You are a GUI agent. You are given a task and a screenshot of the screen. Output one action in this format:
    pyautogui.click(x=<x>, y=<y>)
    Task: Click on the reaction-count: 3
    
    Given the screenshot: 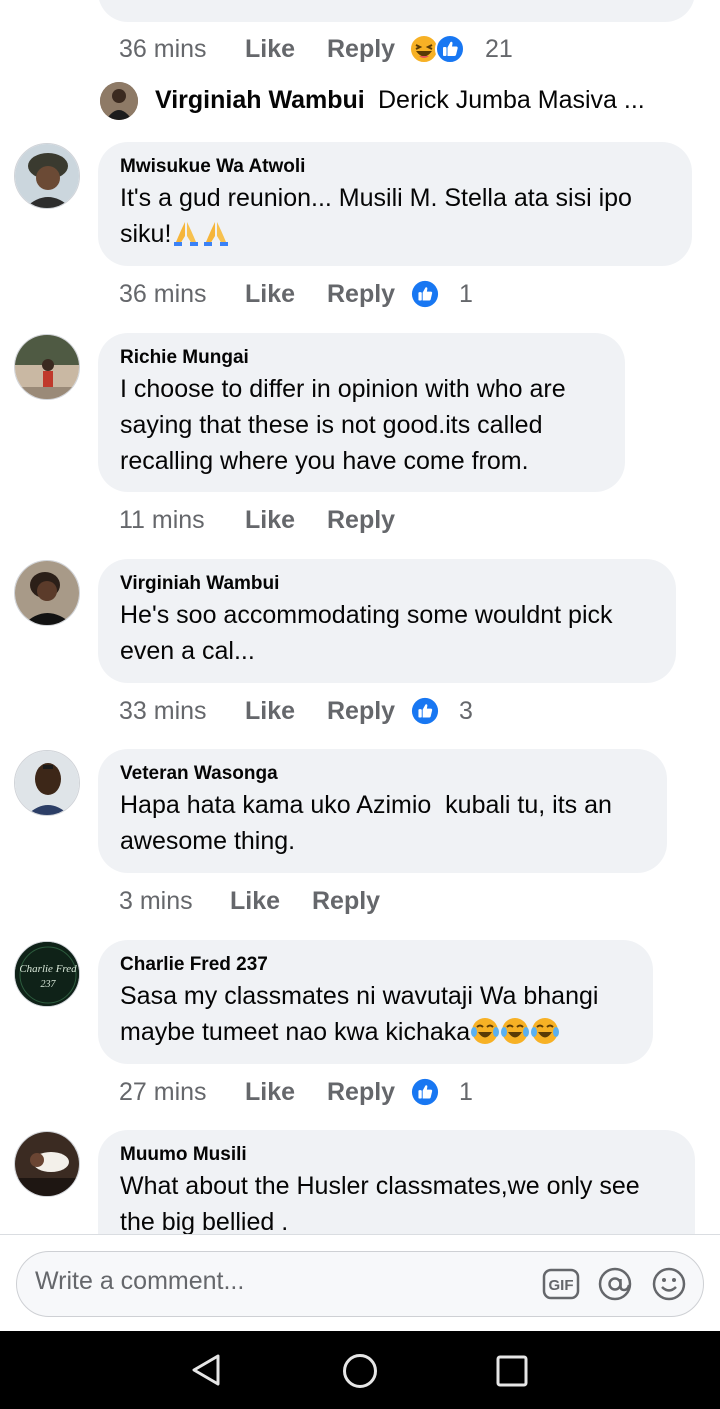 What is the action you would take?
    pyautogui.click(x=466, y=710)
    